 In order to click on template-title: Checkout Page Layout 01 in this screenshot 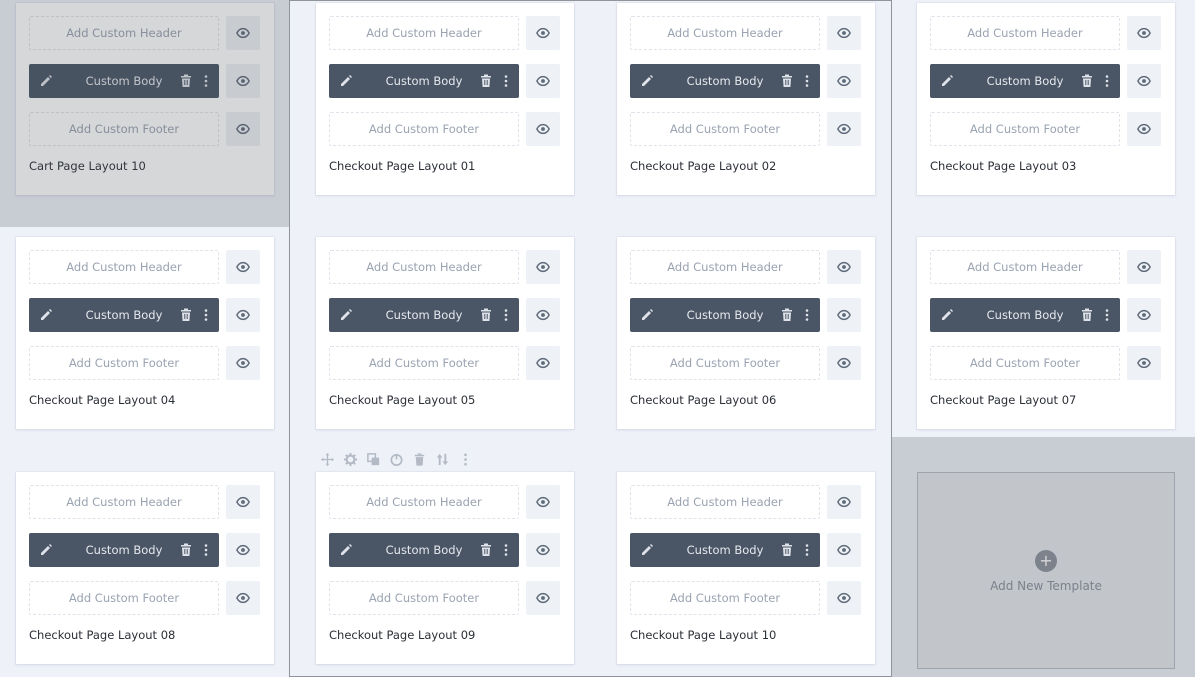, I will do `click(402, 166)`.